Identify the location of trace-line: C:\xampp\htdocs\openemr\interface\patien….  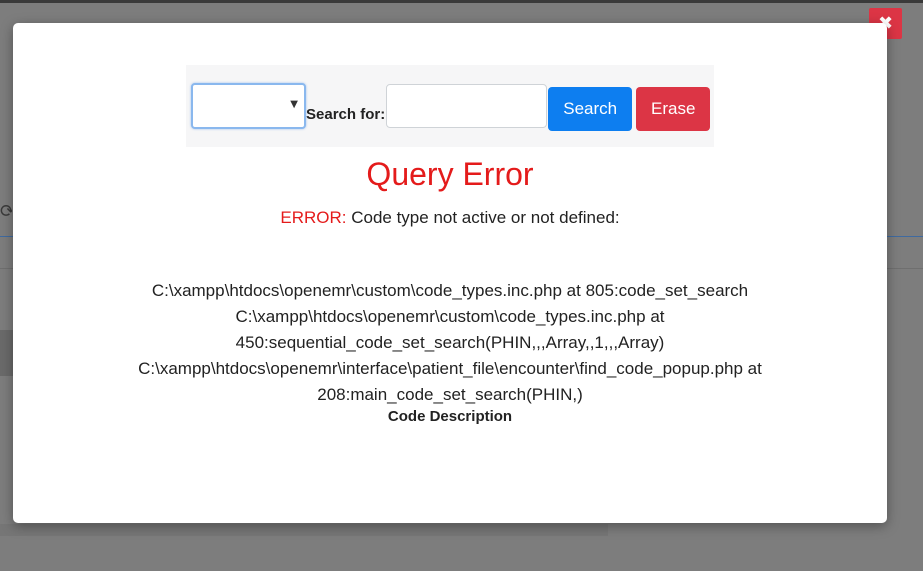
(450, 368).